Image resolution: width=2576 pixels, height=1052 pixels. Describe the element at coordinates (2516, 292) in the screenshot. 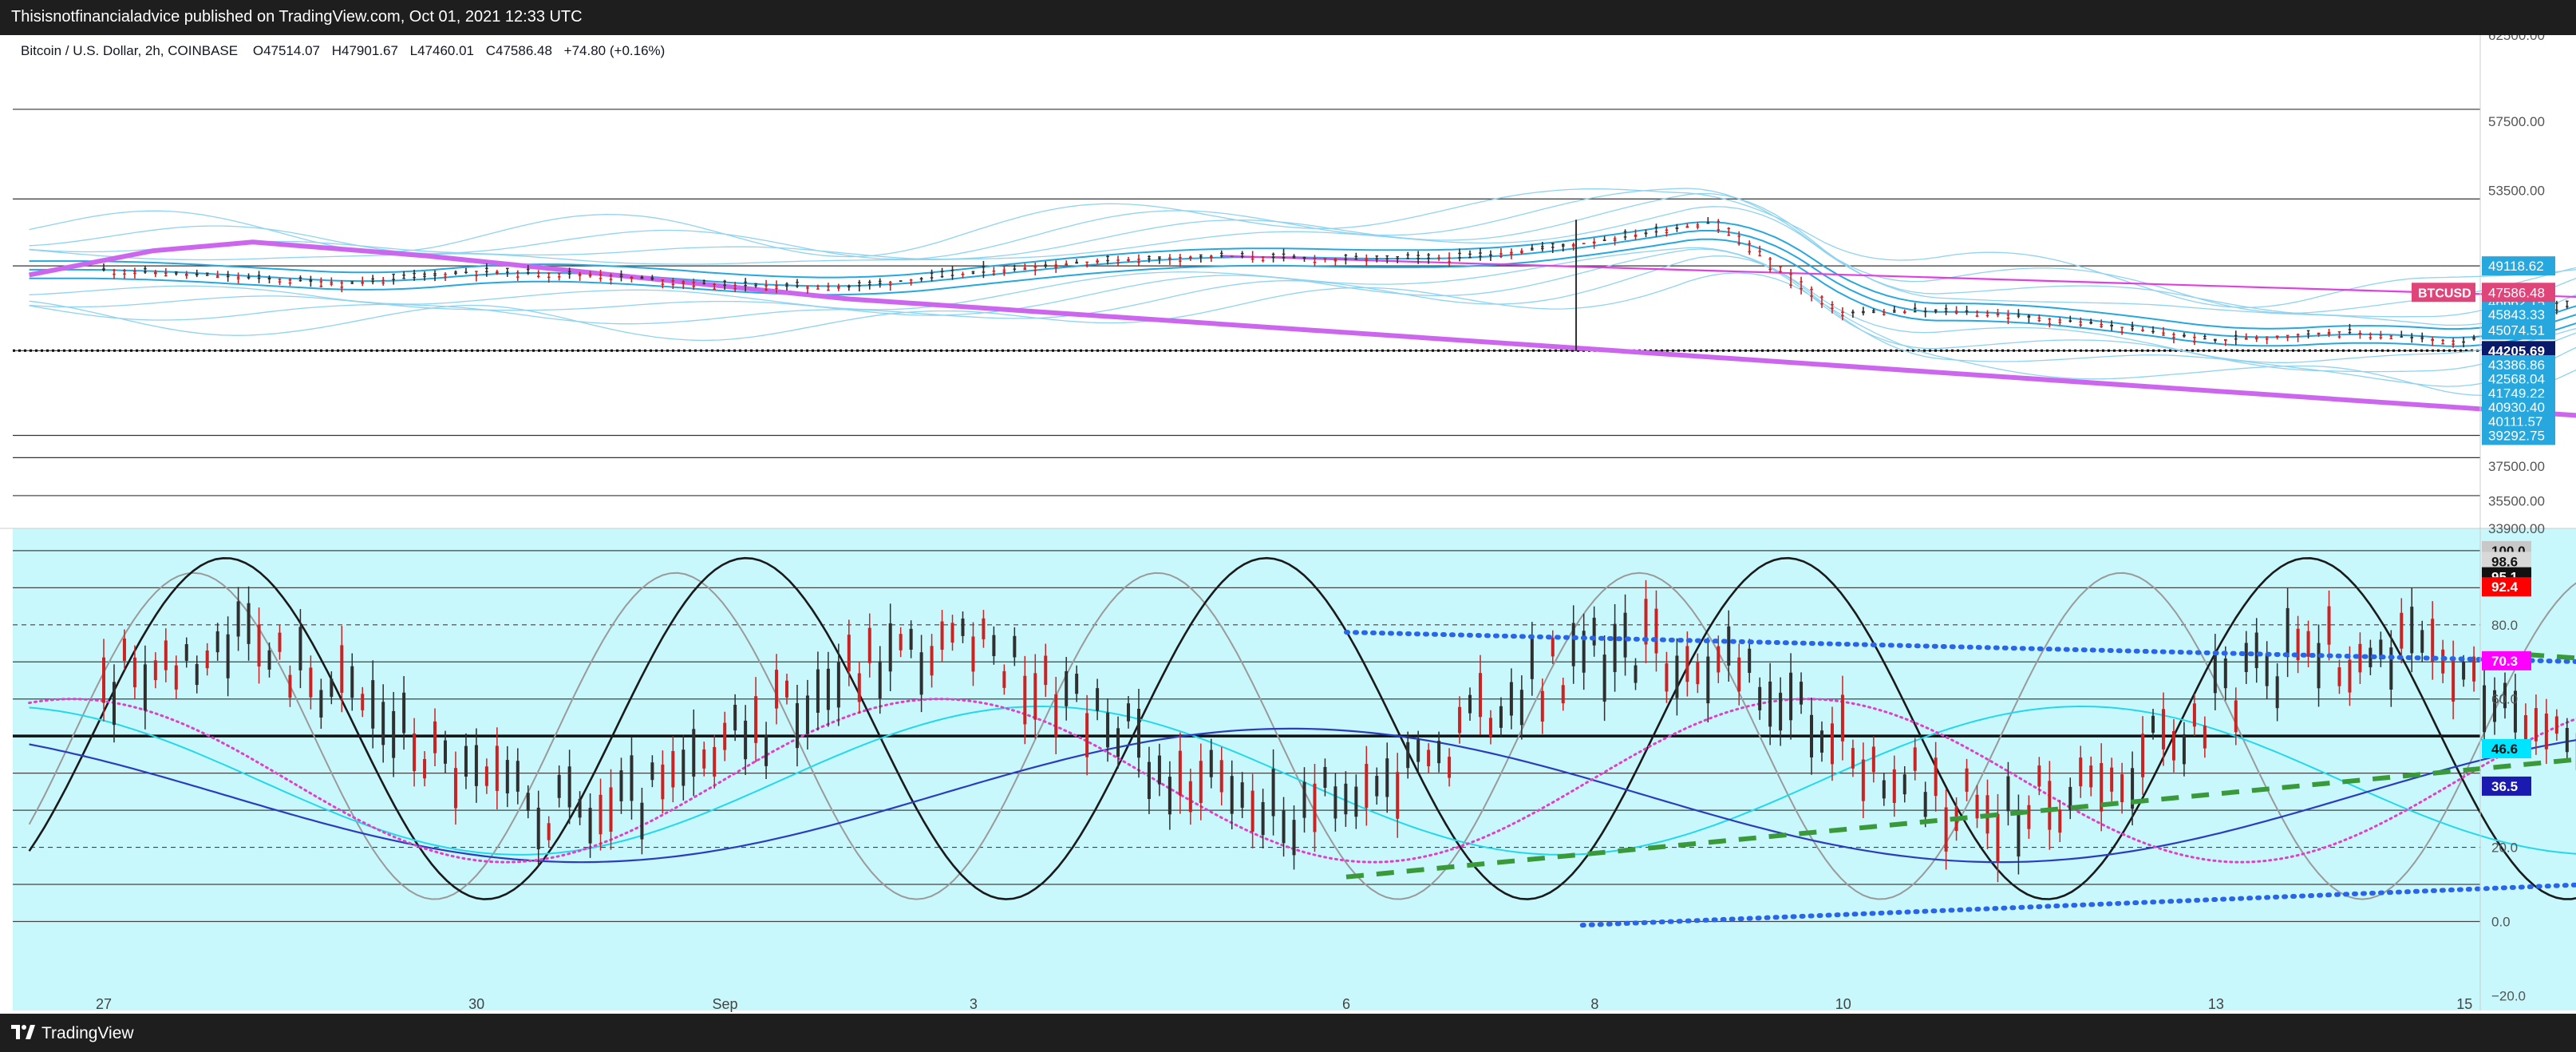

I see `current-price-label: 47586.48` at that location.